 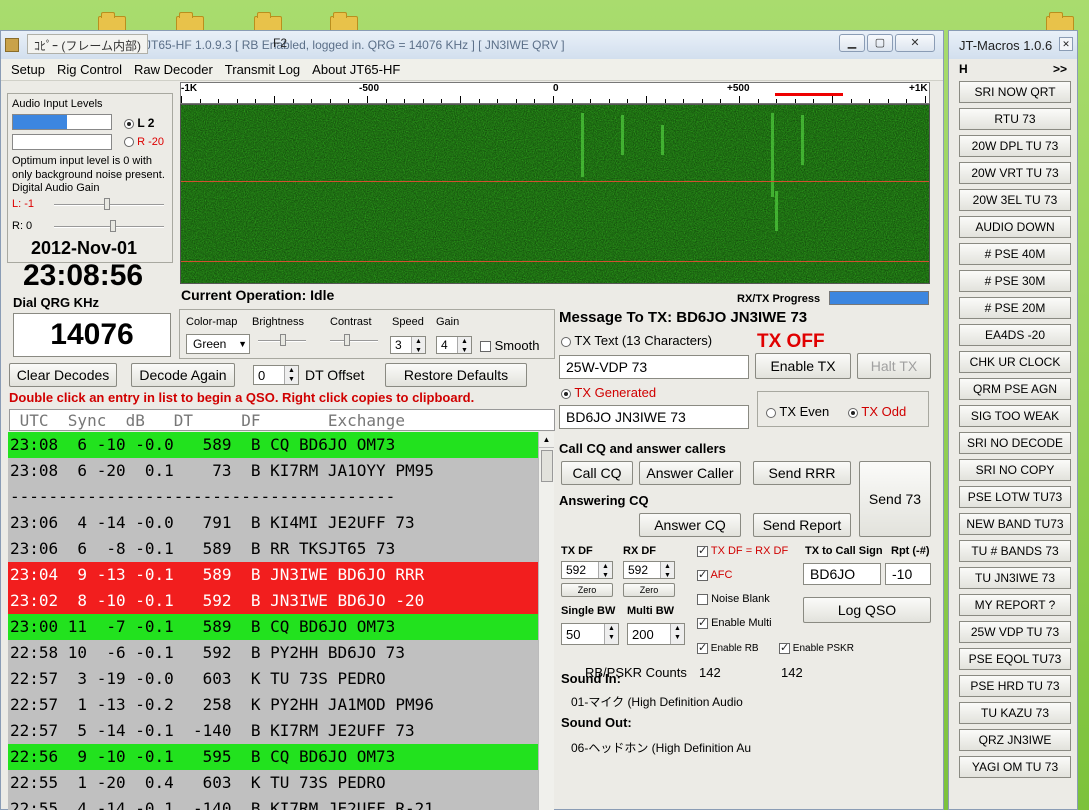 What do you see at coordinates (1015, 308) in the screenshot?
I see `macro-button: # PSE 20M` at bounding box center [1015, 308].